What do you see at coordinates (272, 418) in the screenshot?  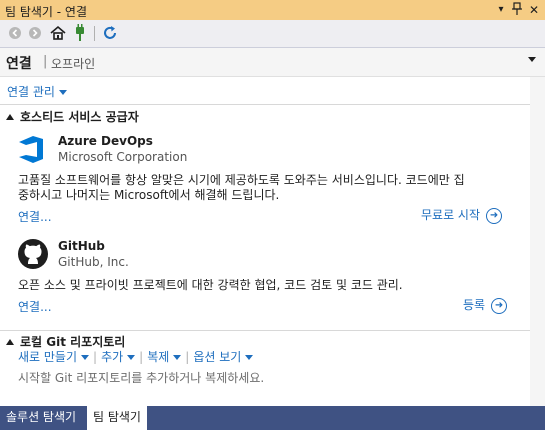 I see `bottom-tab-strip: 솔루션 탐색기 팀 탐색기` at bounding box center [272, 418].